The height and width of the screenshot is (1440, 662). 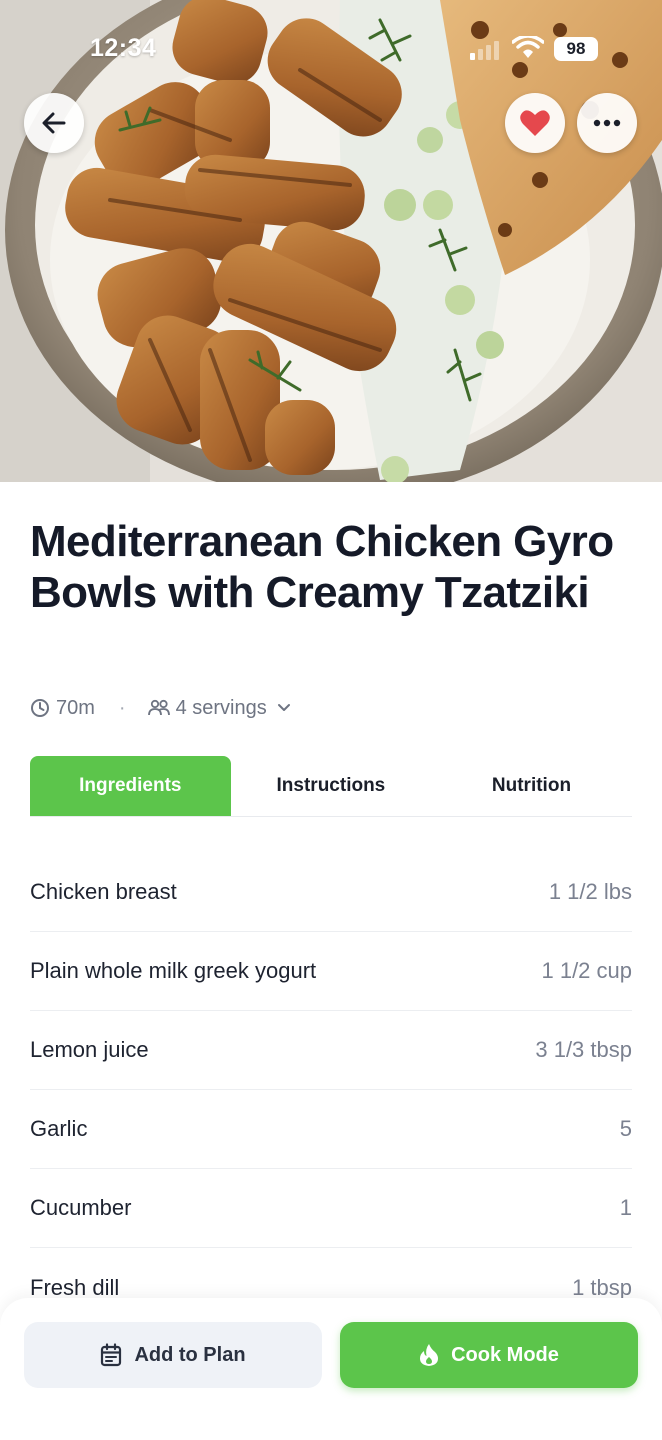 What do you see at coordinates (103, 891) in the screenshot?
I see `ingredient-name: Chicken breast` at bounding box center [103, 891].